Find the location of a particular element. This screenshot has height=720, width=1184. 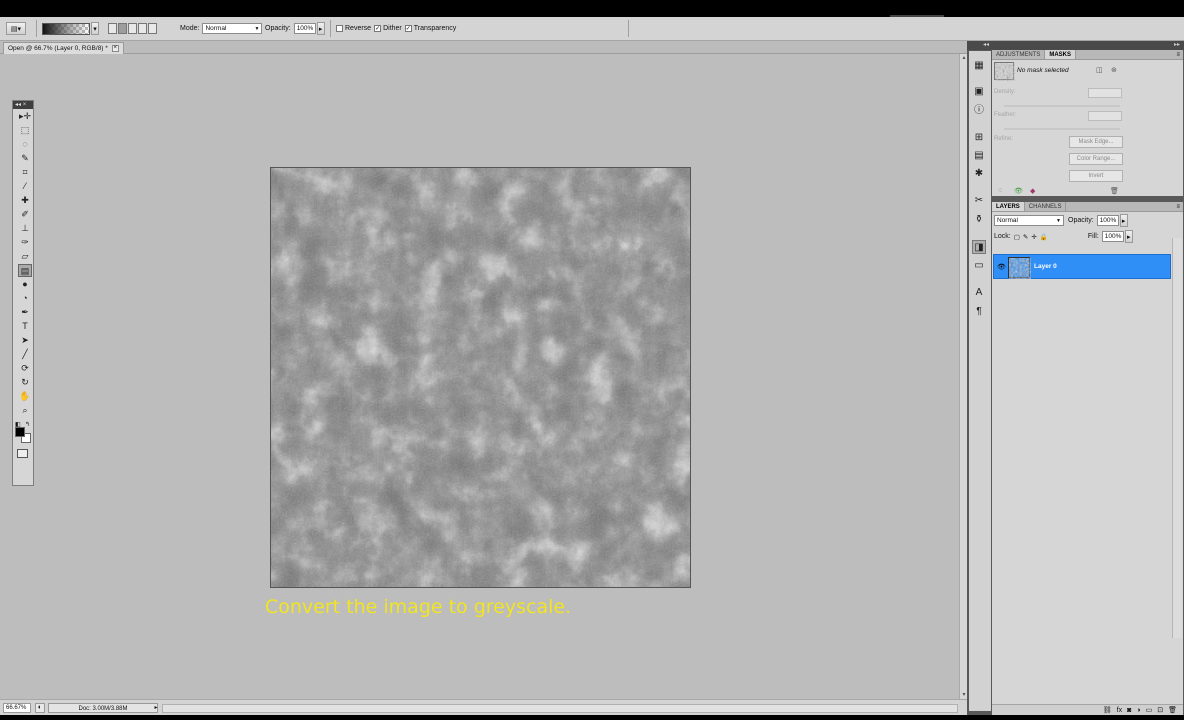

reflected-gradient-icon is located at coordinates (142, 28).